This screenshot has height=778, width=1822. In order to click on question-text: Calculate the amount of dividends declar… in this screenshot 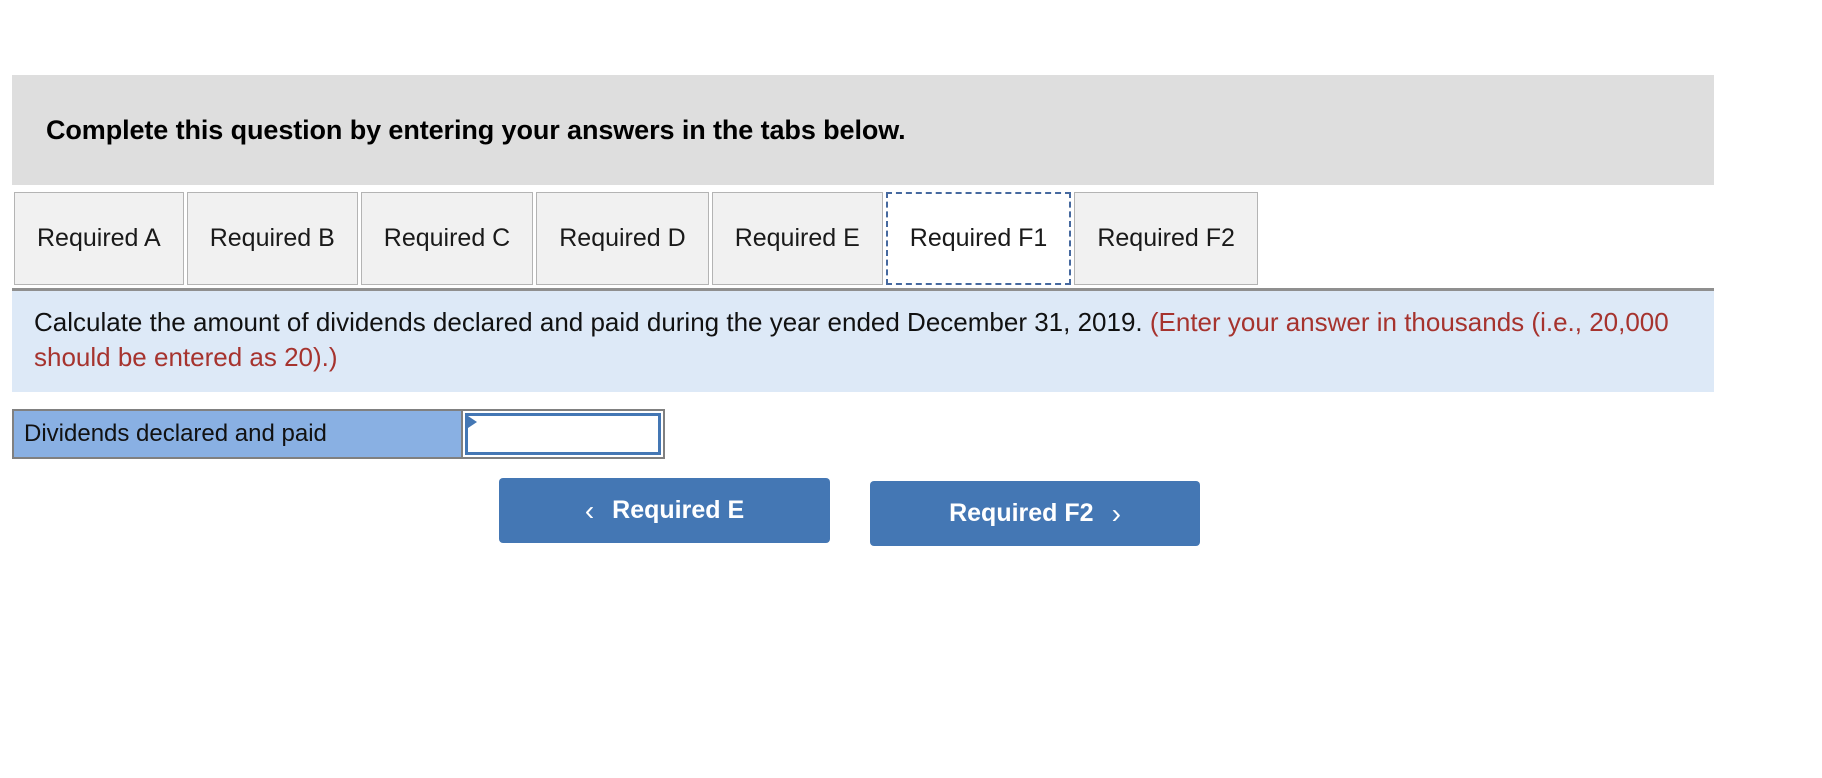, I will do `click(863, 339)`.